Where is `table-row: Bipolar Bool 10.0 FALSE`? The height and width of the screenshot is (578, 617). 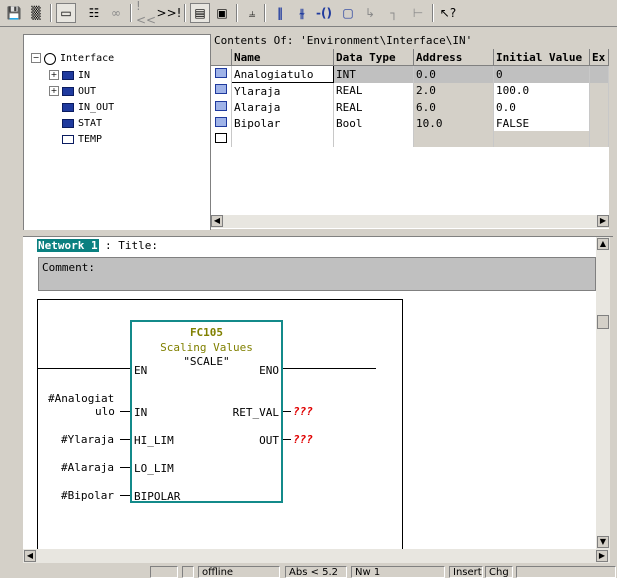 table-row: Bipolar Bool 10.0 FALSE is located at coordinates (410, 123).